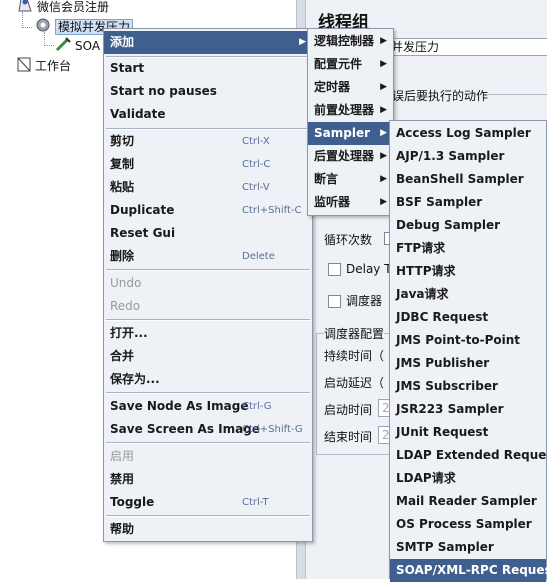 The width and height of the screenshot is (547, 582). Describe the element at coordinates (350, 156) in the screenshot. I see `submenu-item-post-processor: 后置处理器 ▶` at that location.